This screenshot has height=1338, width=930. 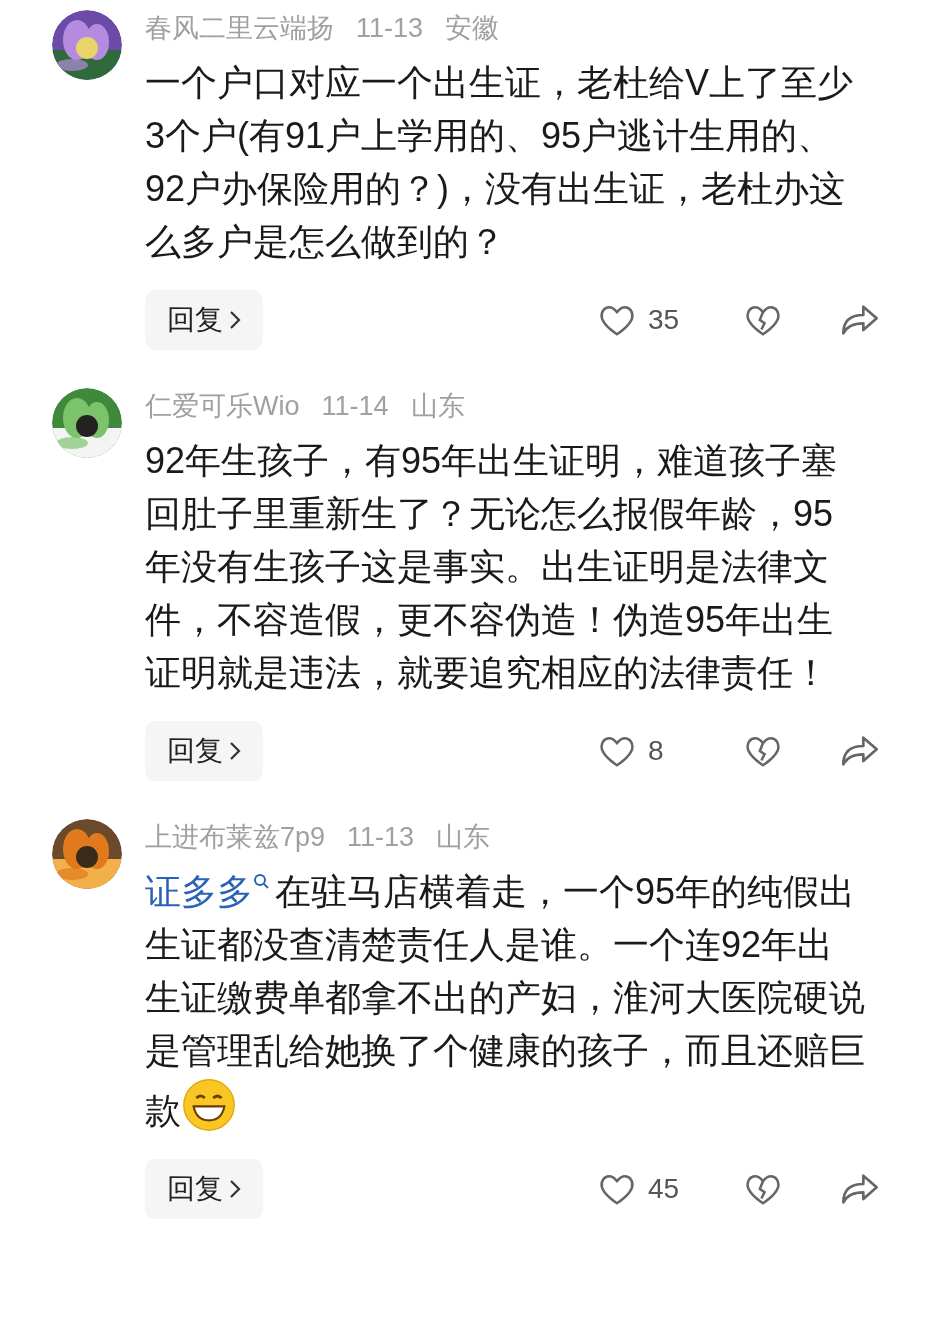 What do you see at coordinates (664, 320) in the screenshot?
I see `like-count: 35` at bounding box center [664, 320].